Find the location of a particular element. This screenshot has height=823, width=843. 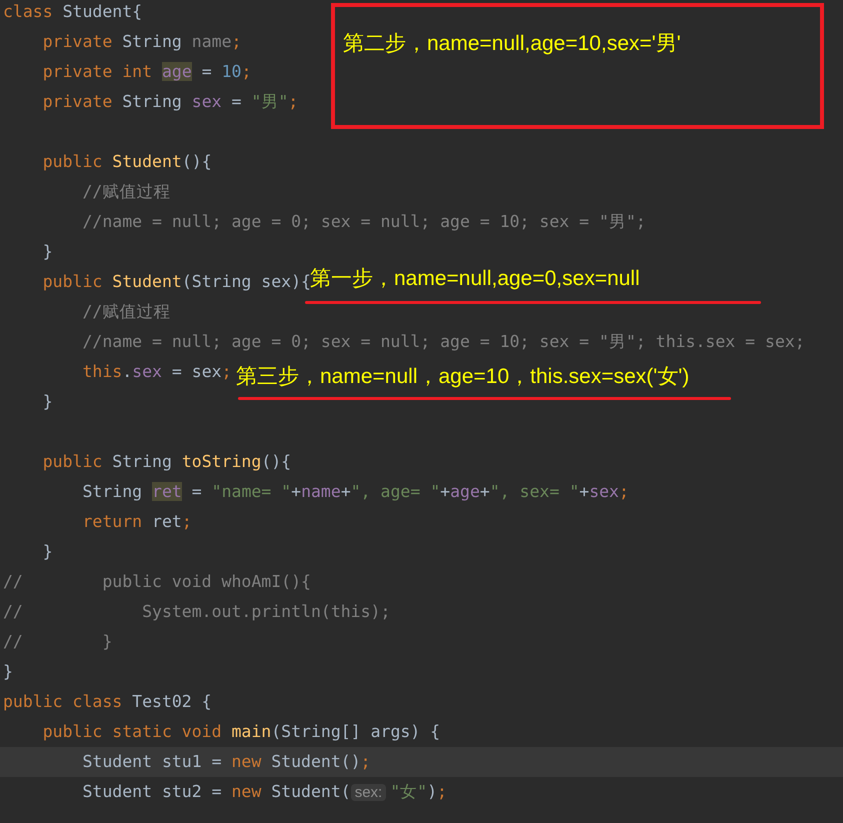

code-line: return ret; is located at coordinates (136, 522).